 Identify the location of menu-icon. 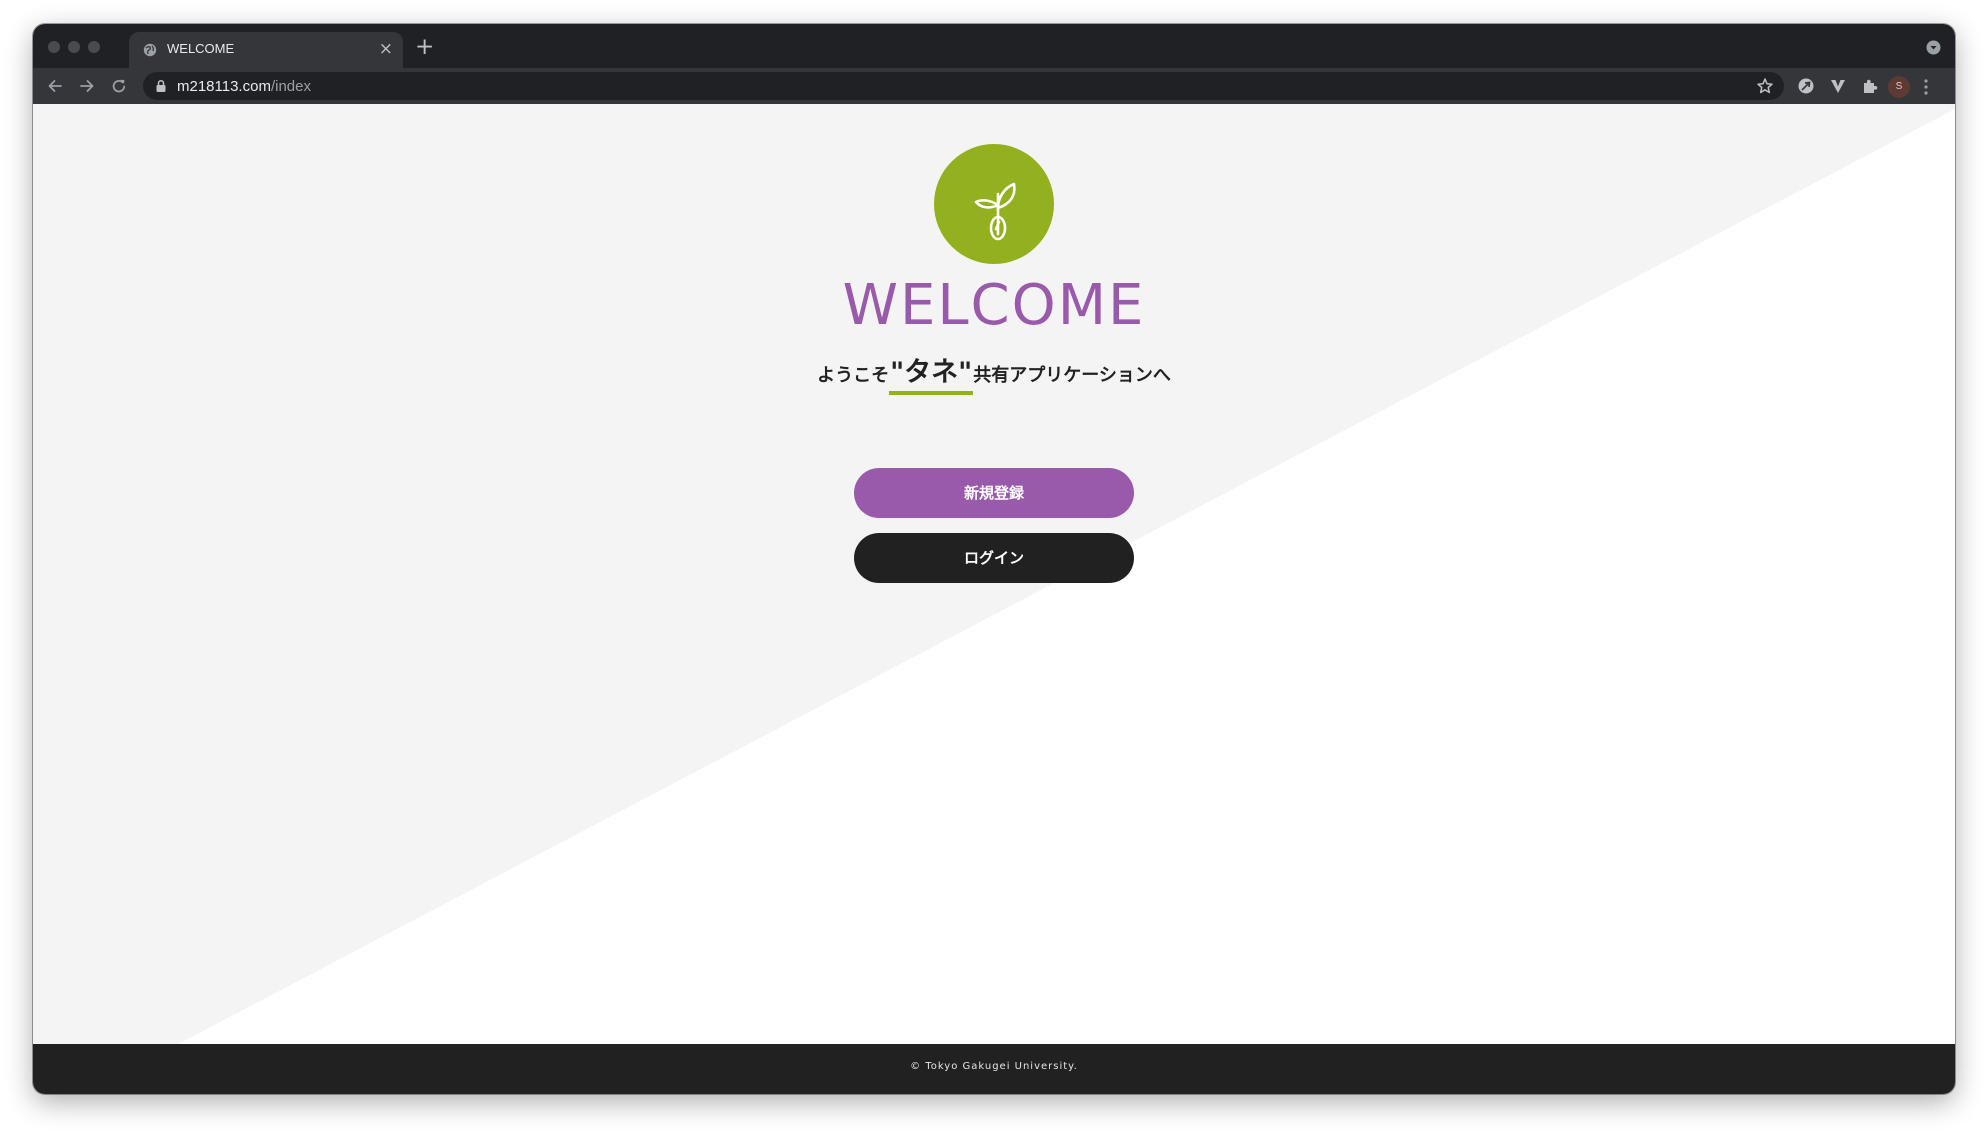
(1926, 87).